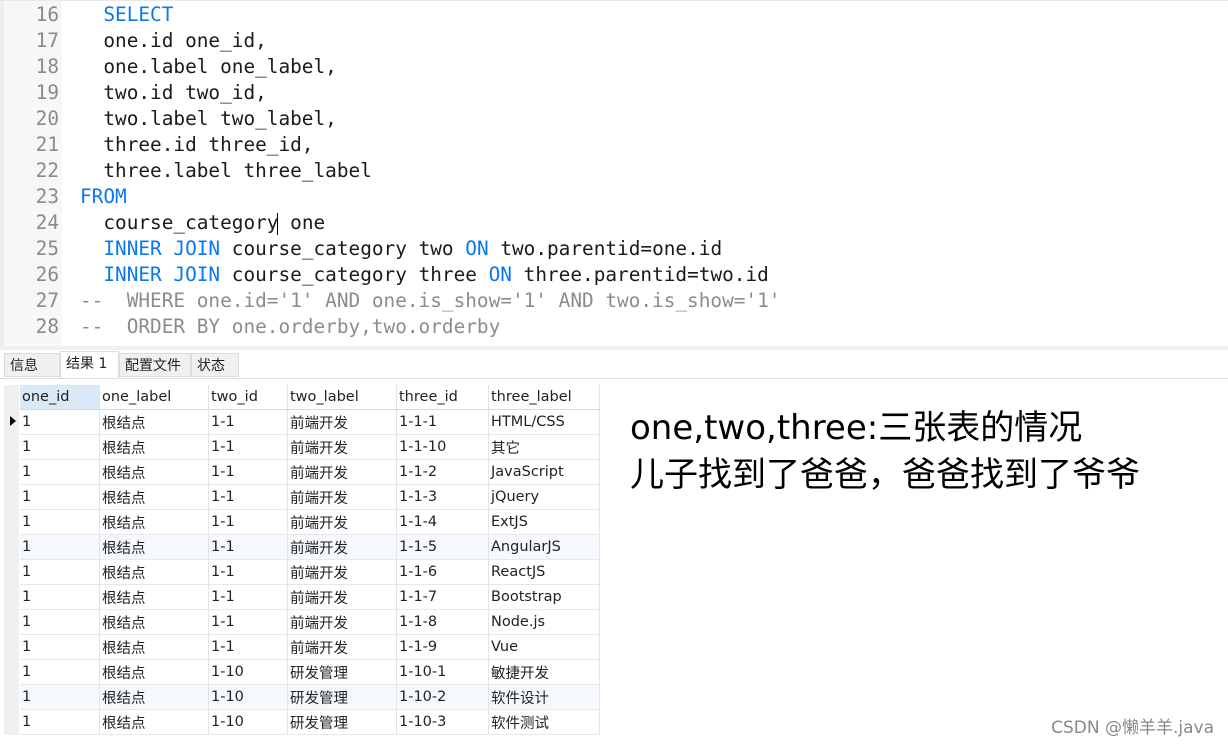 This screenshot has width=1228, height=747. I want to click on table-row: 1 根结点 1-1 前端开发 1-1-1 HTML/CSS, so click(310, 422).